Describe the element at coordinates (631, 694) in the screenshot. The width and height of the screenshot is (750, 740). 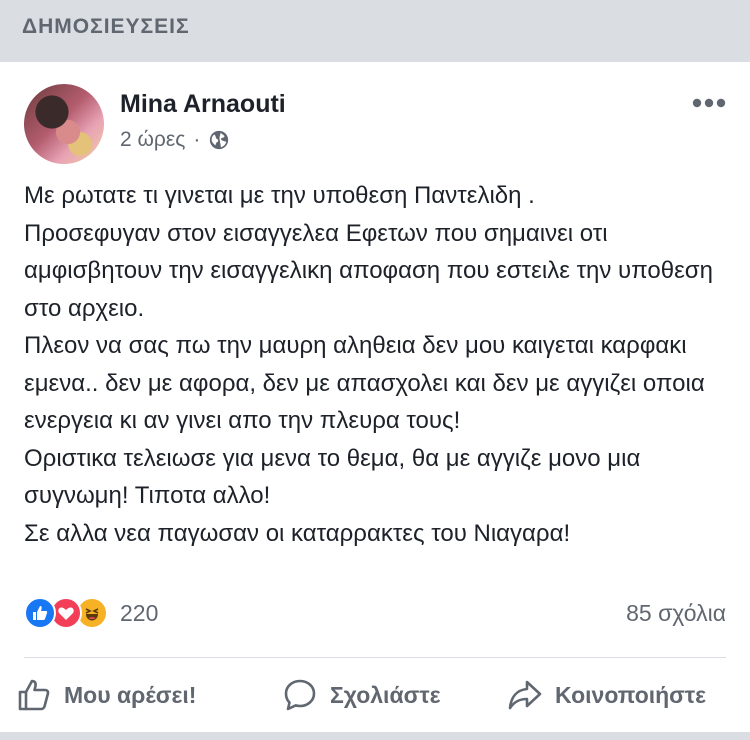
I see `share-button-label: Κοινοποιήστε` at that location.